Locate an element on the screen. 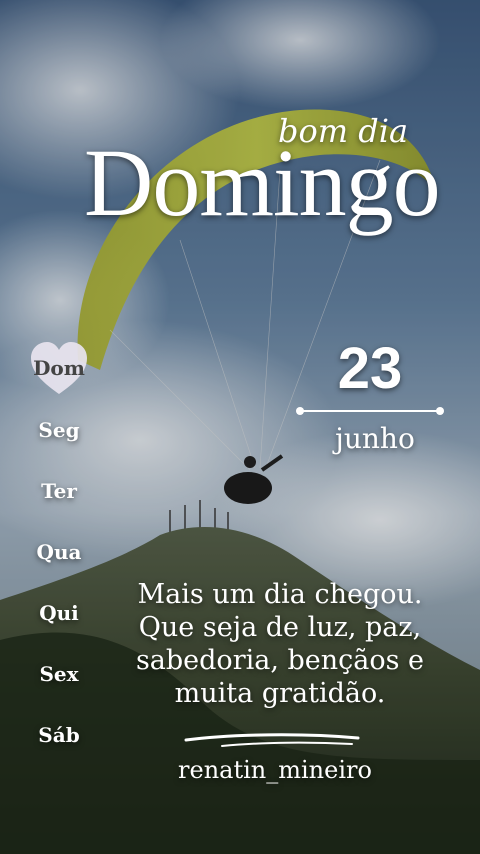  brush-divider is located at coordinates (272, 740).